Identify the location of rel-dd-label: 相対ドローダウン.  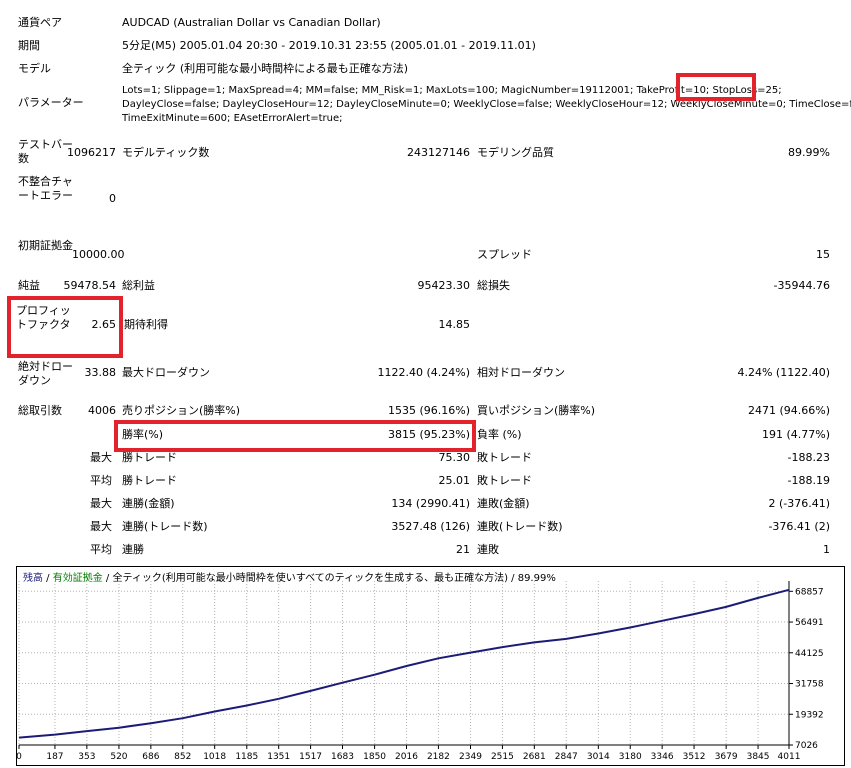
(521, 372).